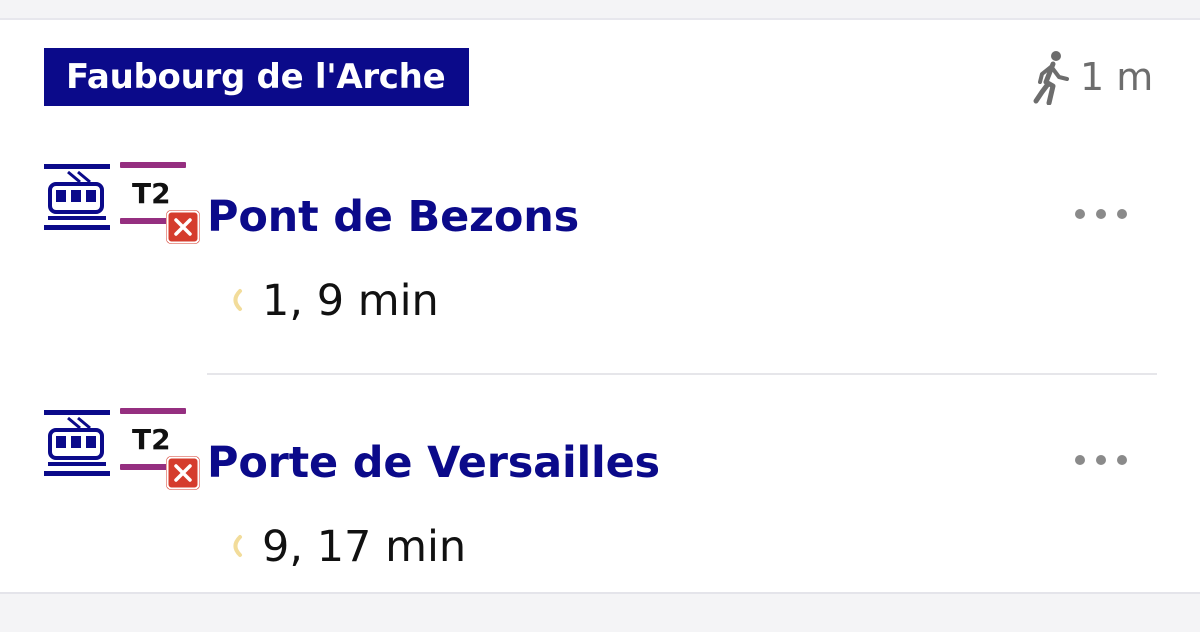 The width and height of the screenshot is (1200, 632). What do you see at coordinates (1117, 77) in the screenshot?
I see `walking-distance-text: 1 m` at bounding box center [1117, 77].